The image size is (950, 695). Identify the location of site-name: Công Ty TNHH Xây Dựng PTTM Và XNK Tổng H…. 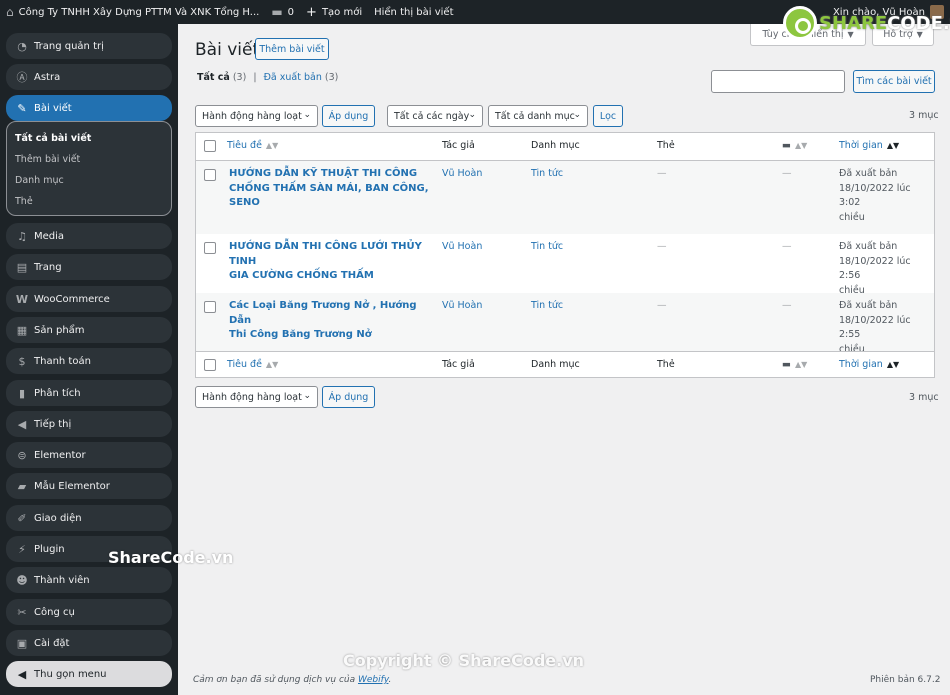
(139, 12).